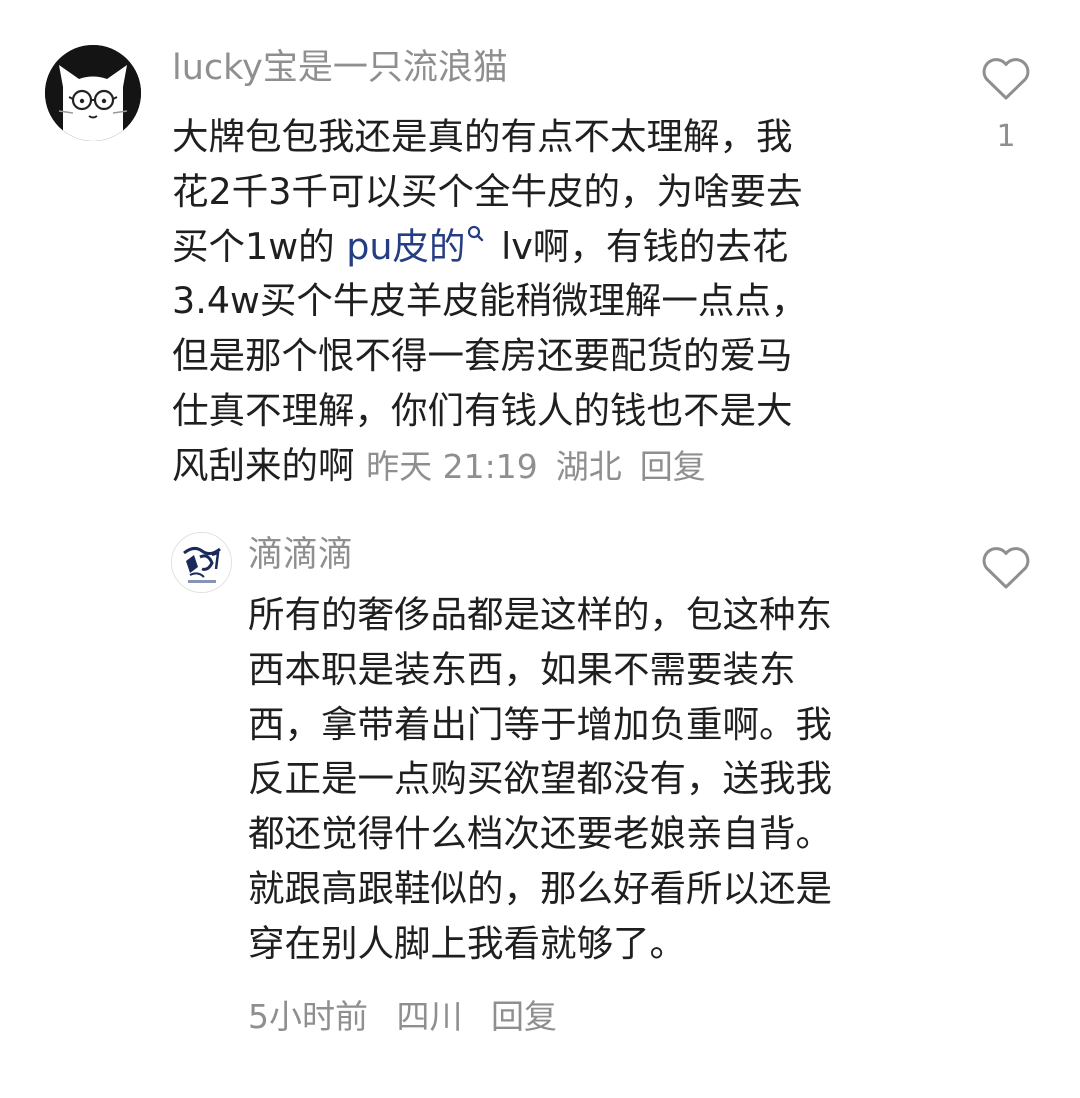  I want to click on comment-time: 昨天 21:19, so click(452, 466).